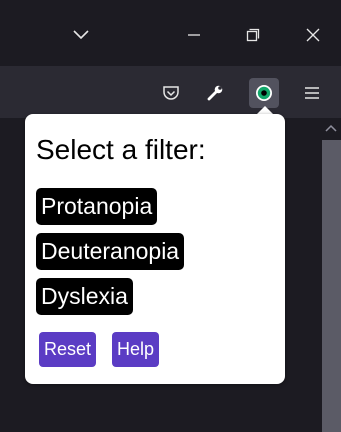  What do you see at coordinates (313, 35) in the screenshot?
I see `close-icon` at bounding box center [313, 35].